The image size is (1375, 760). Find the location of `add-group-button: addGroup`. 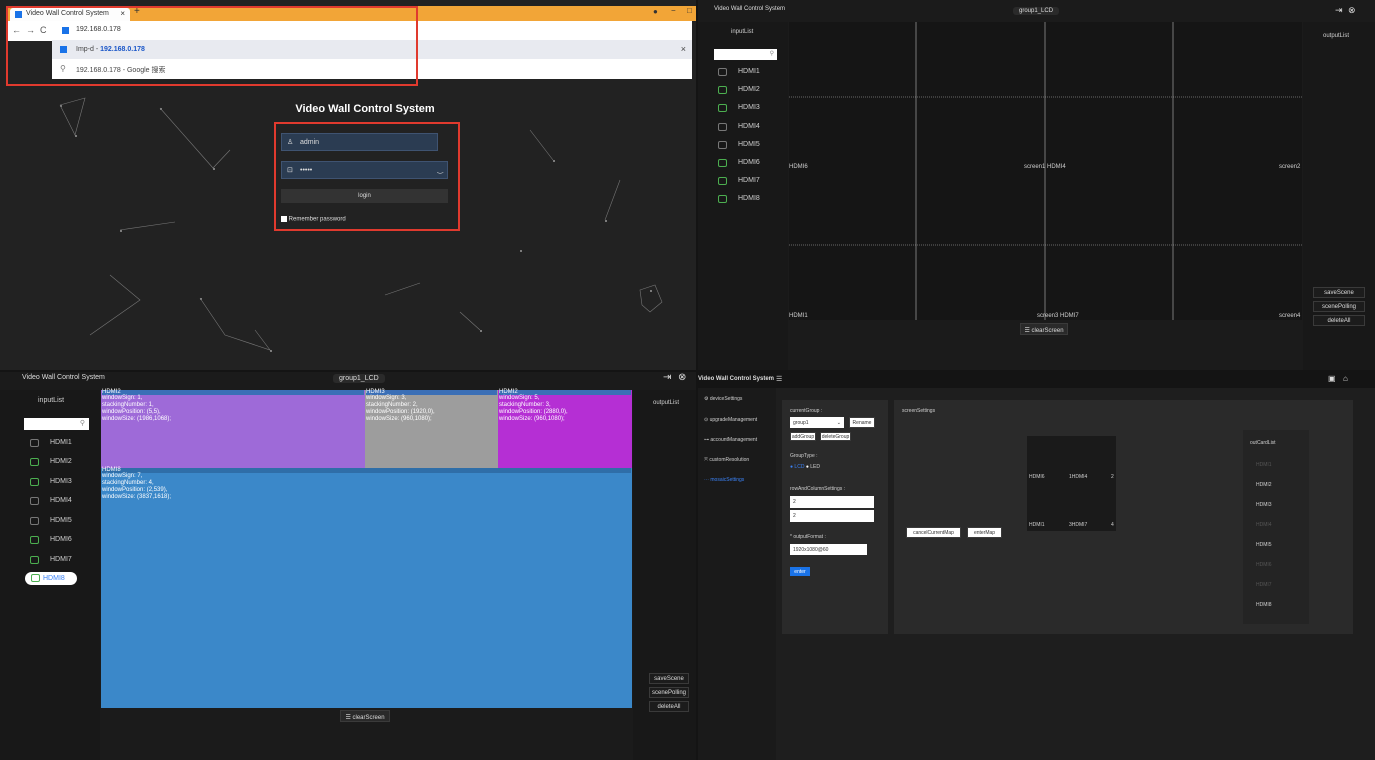

add-group-button: addGroup is located at coordinates (803, 436).